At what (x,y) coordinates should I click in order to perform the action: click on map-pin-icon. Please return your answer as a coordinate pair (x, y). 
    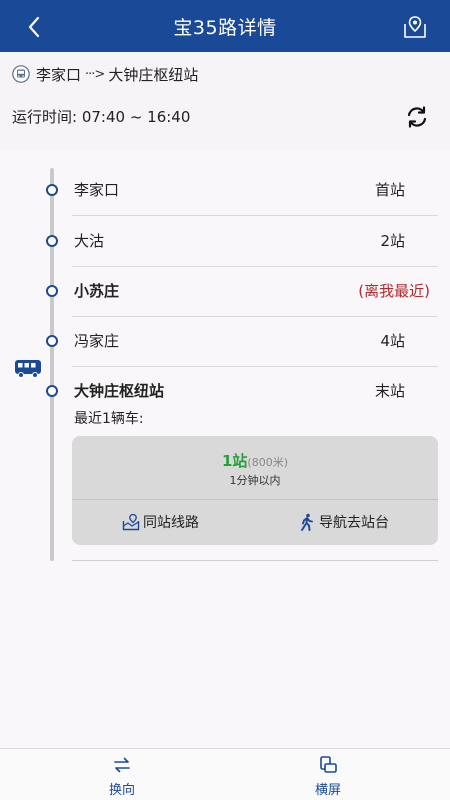
    Looking at the image, I should click on (415, 27).